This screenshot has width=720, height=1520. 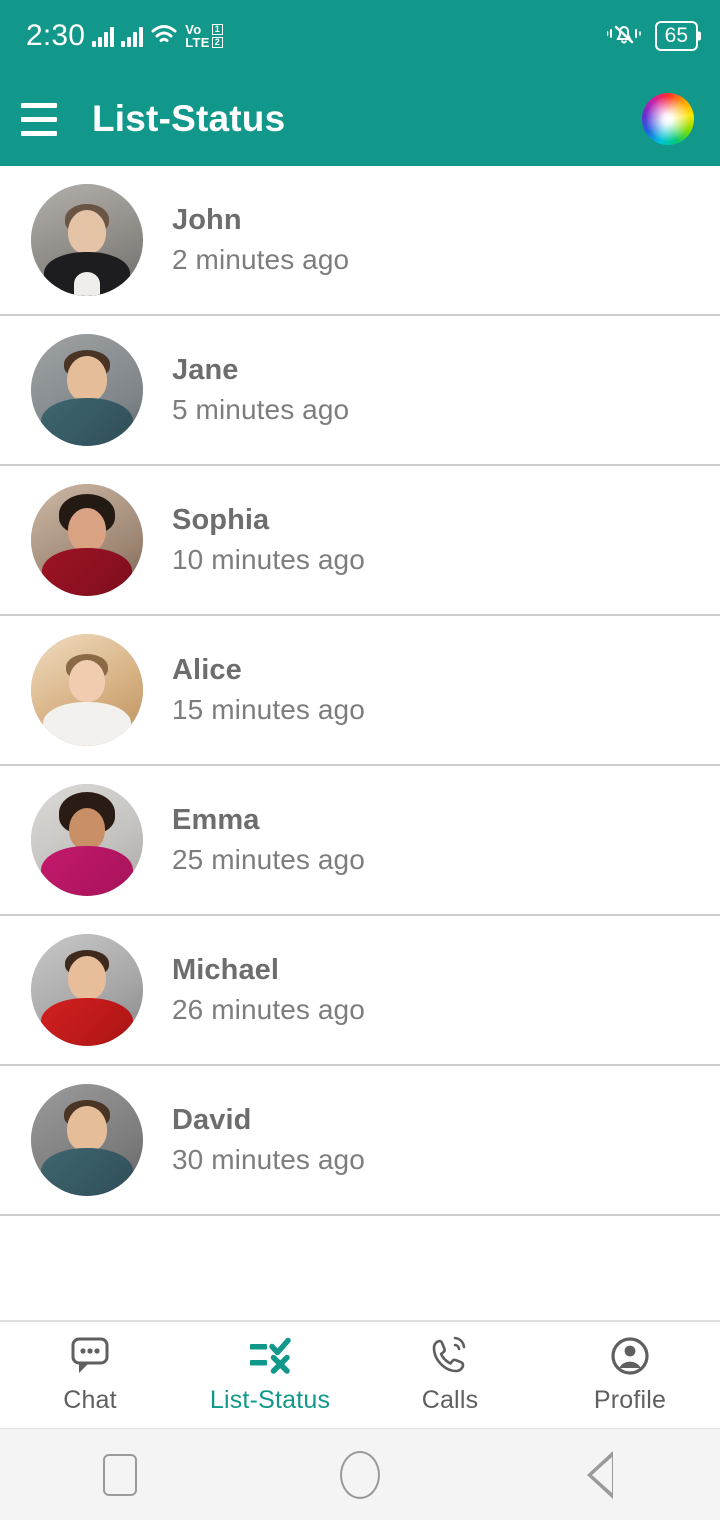 What do you see at coordinates (268, 709) in the screenshot?
I see `list-item-time: 15 minutes ago` at bounding box center [268, 709].